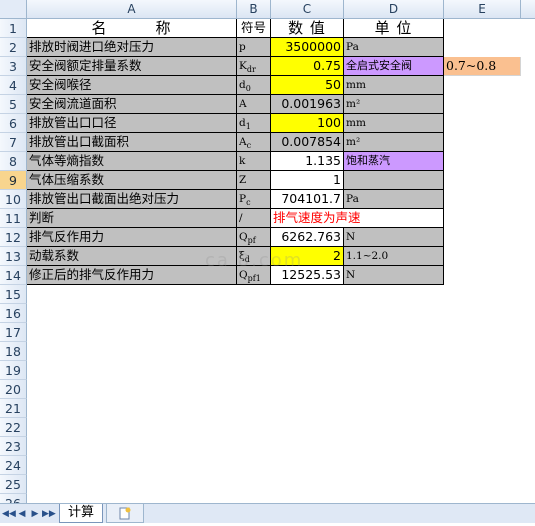  I want to click on column-header-d: D, so click(394, 9).